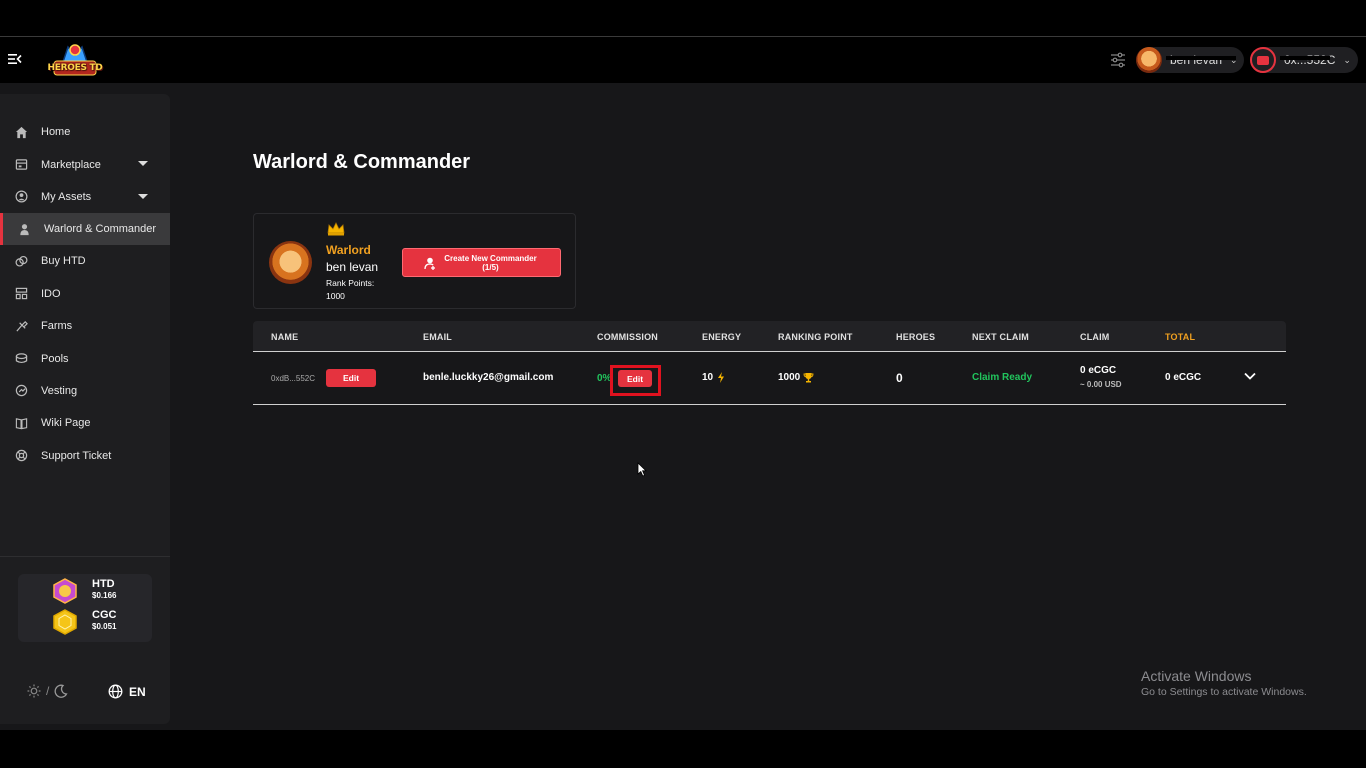 This screenshot has height=768, width=1366. I want to click on heroes-value: 0, so click(899, 378).